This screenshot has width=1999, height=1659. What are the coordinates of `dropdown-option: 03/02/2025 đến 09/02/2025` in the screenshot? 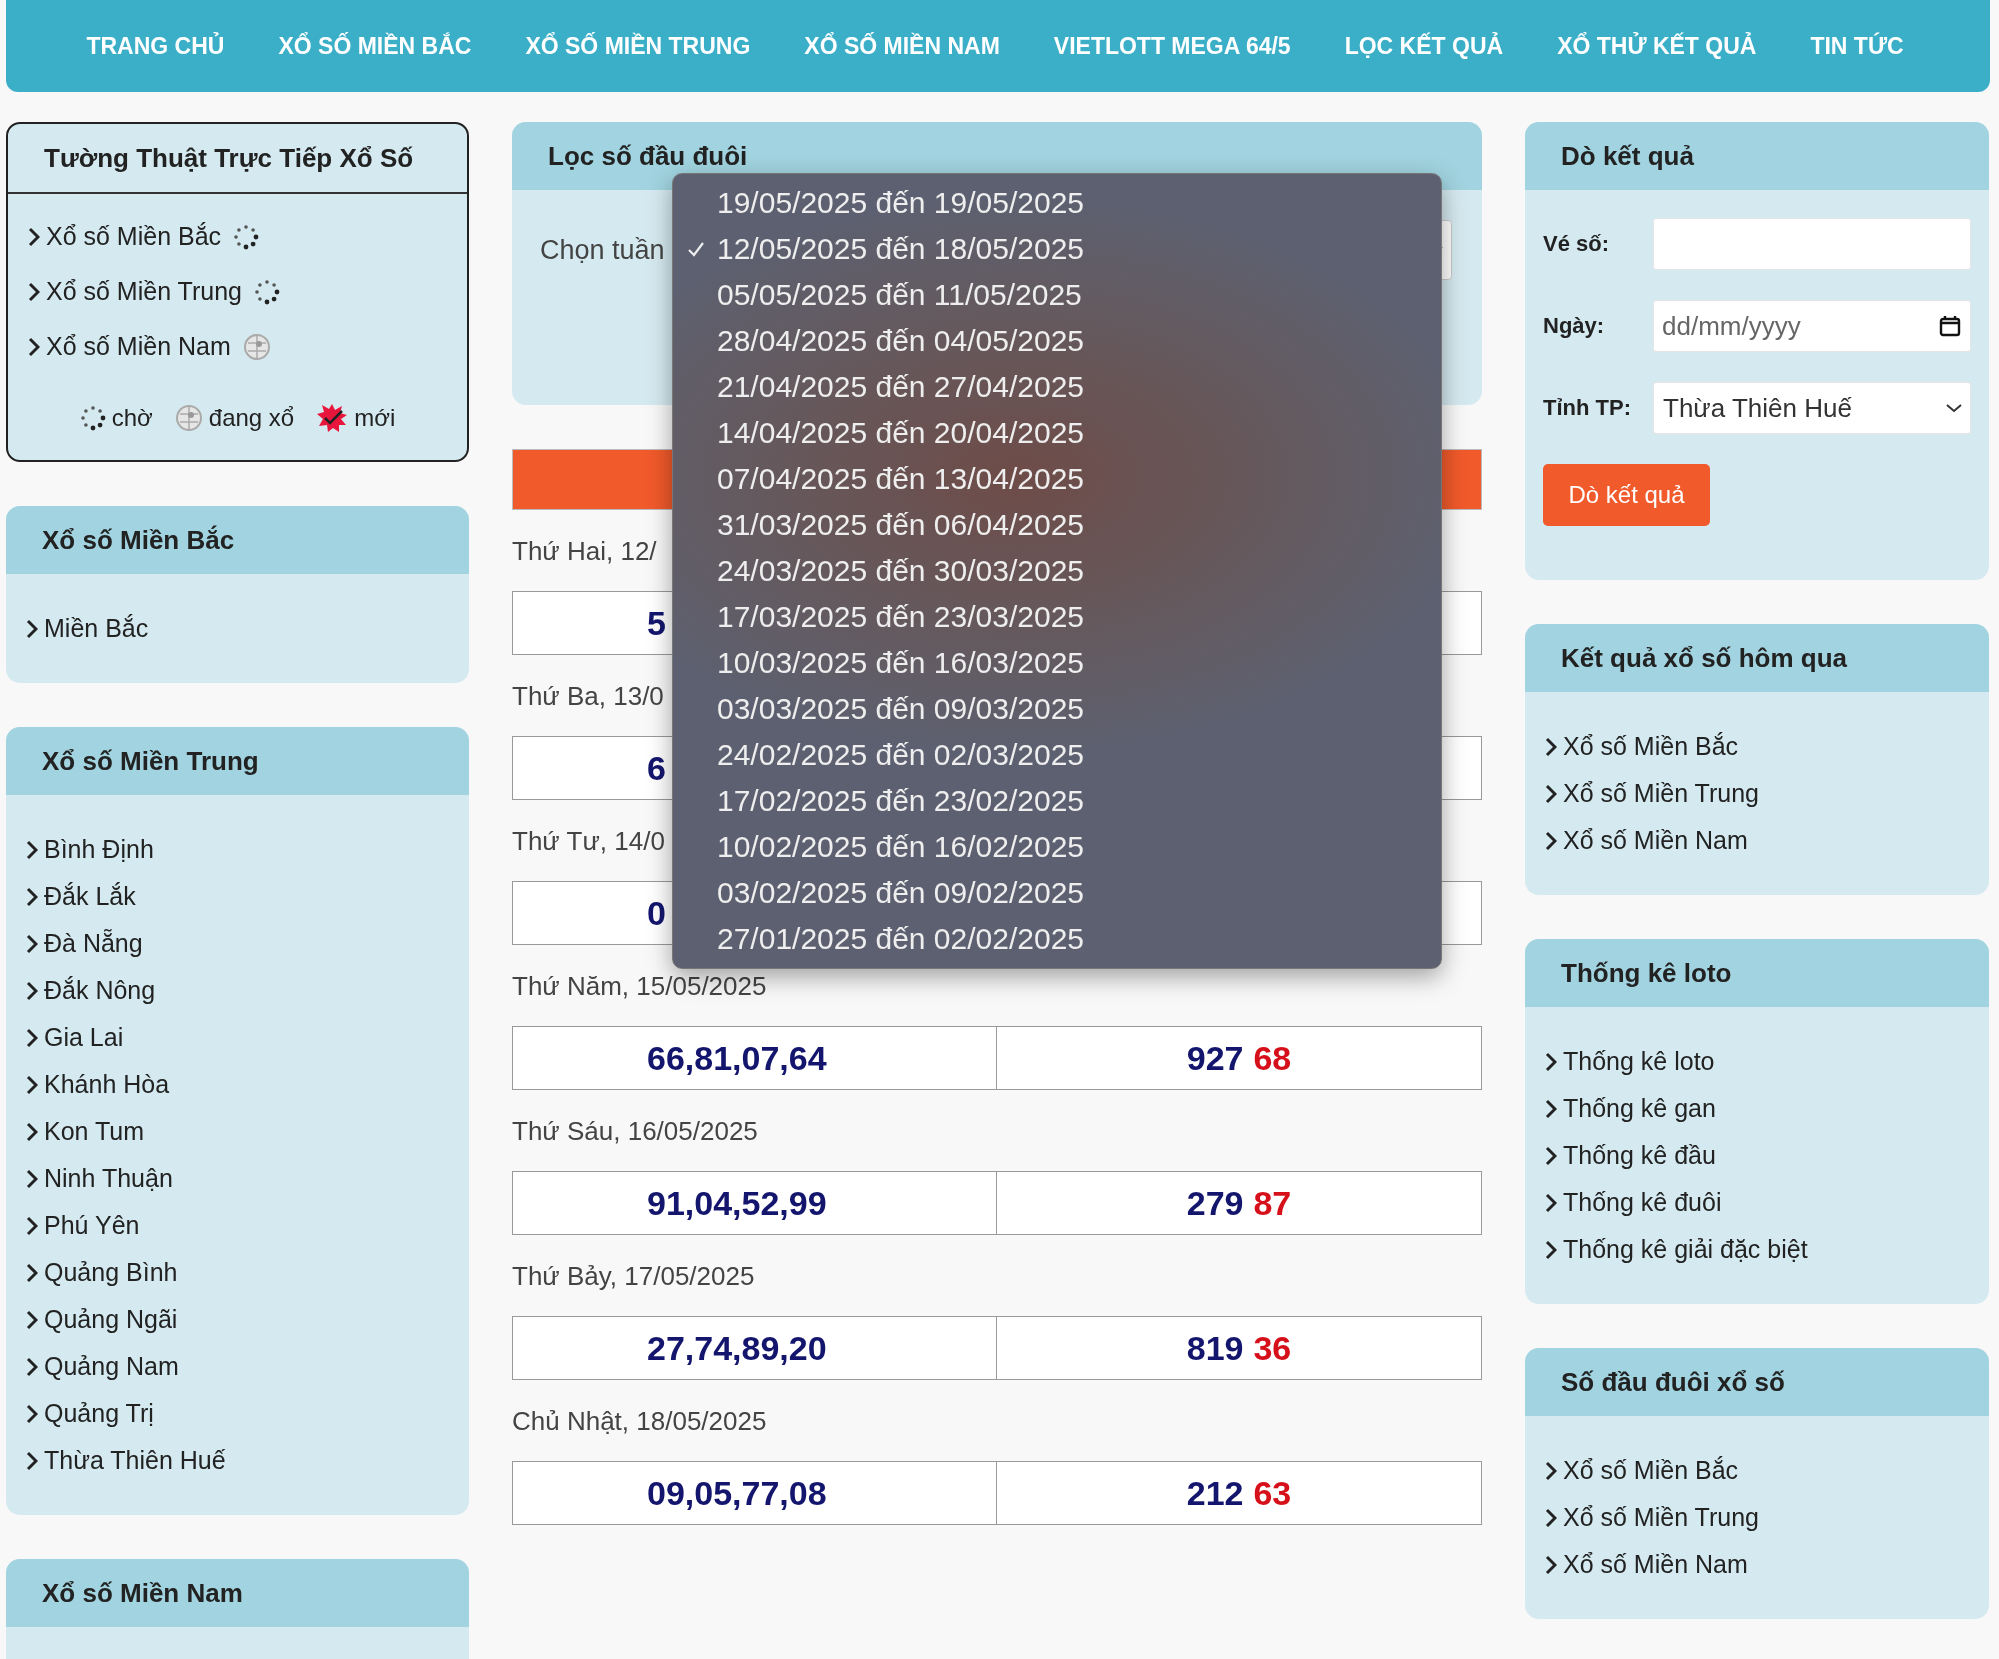 It's located at (1057, 893).